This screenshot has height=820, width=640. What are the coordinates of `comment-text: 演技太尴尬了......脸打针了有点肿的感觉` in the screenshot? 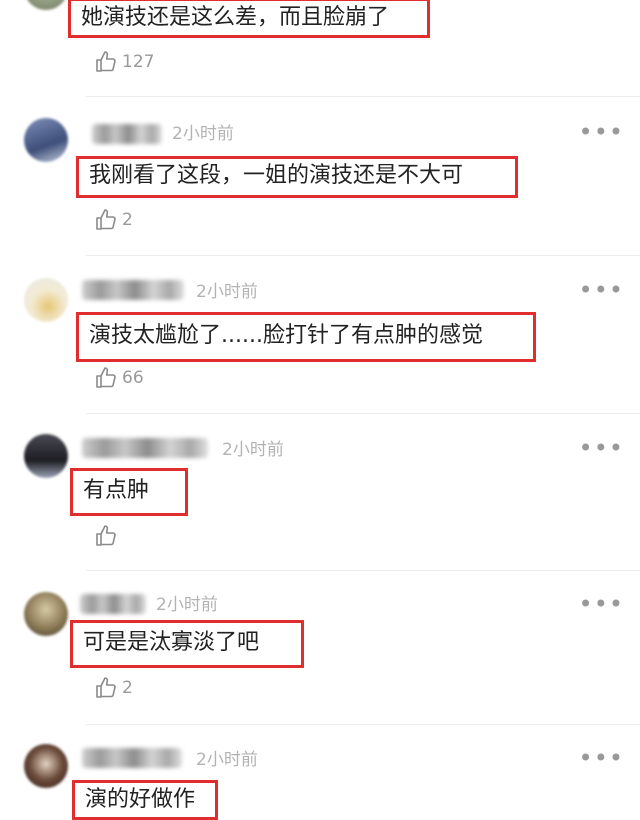 It's located at (306, 337).